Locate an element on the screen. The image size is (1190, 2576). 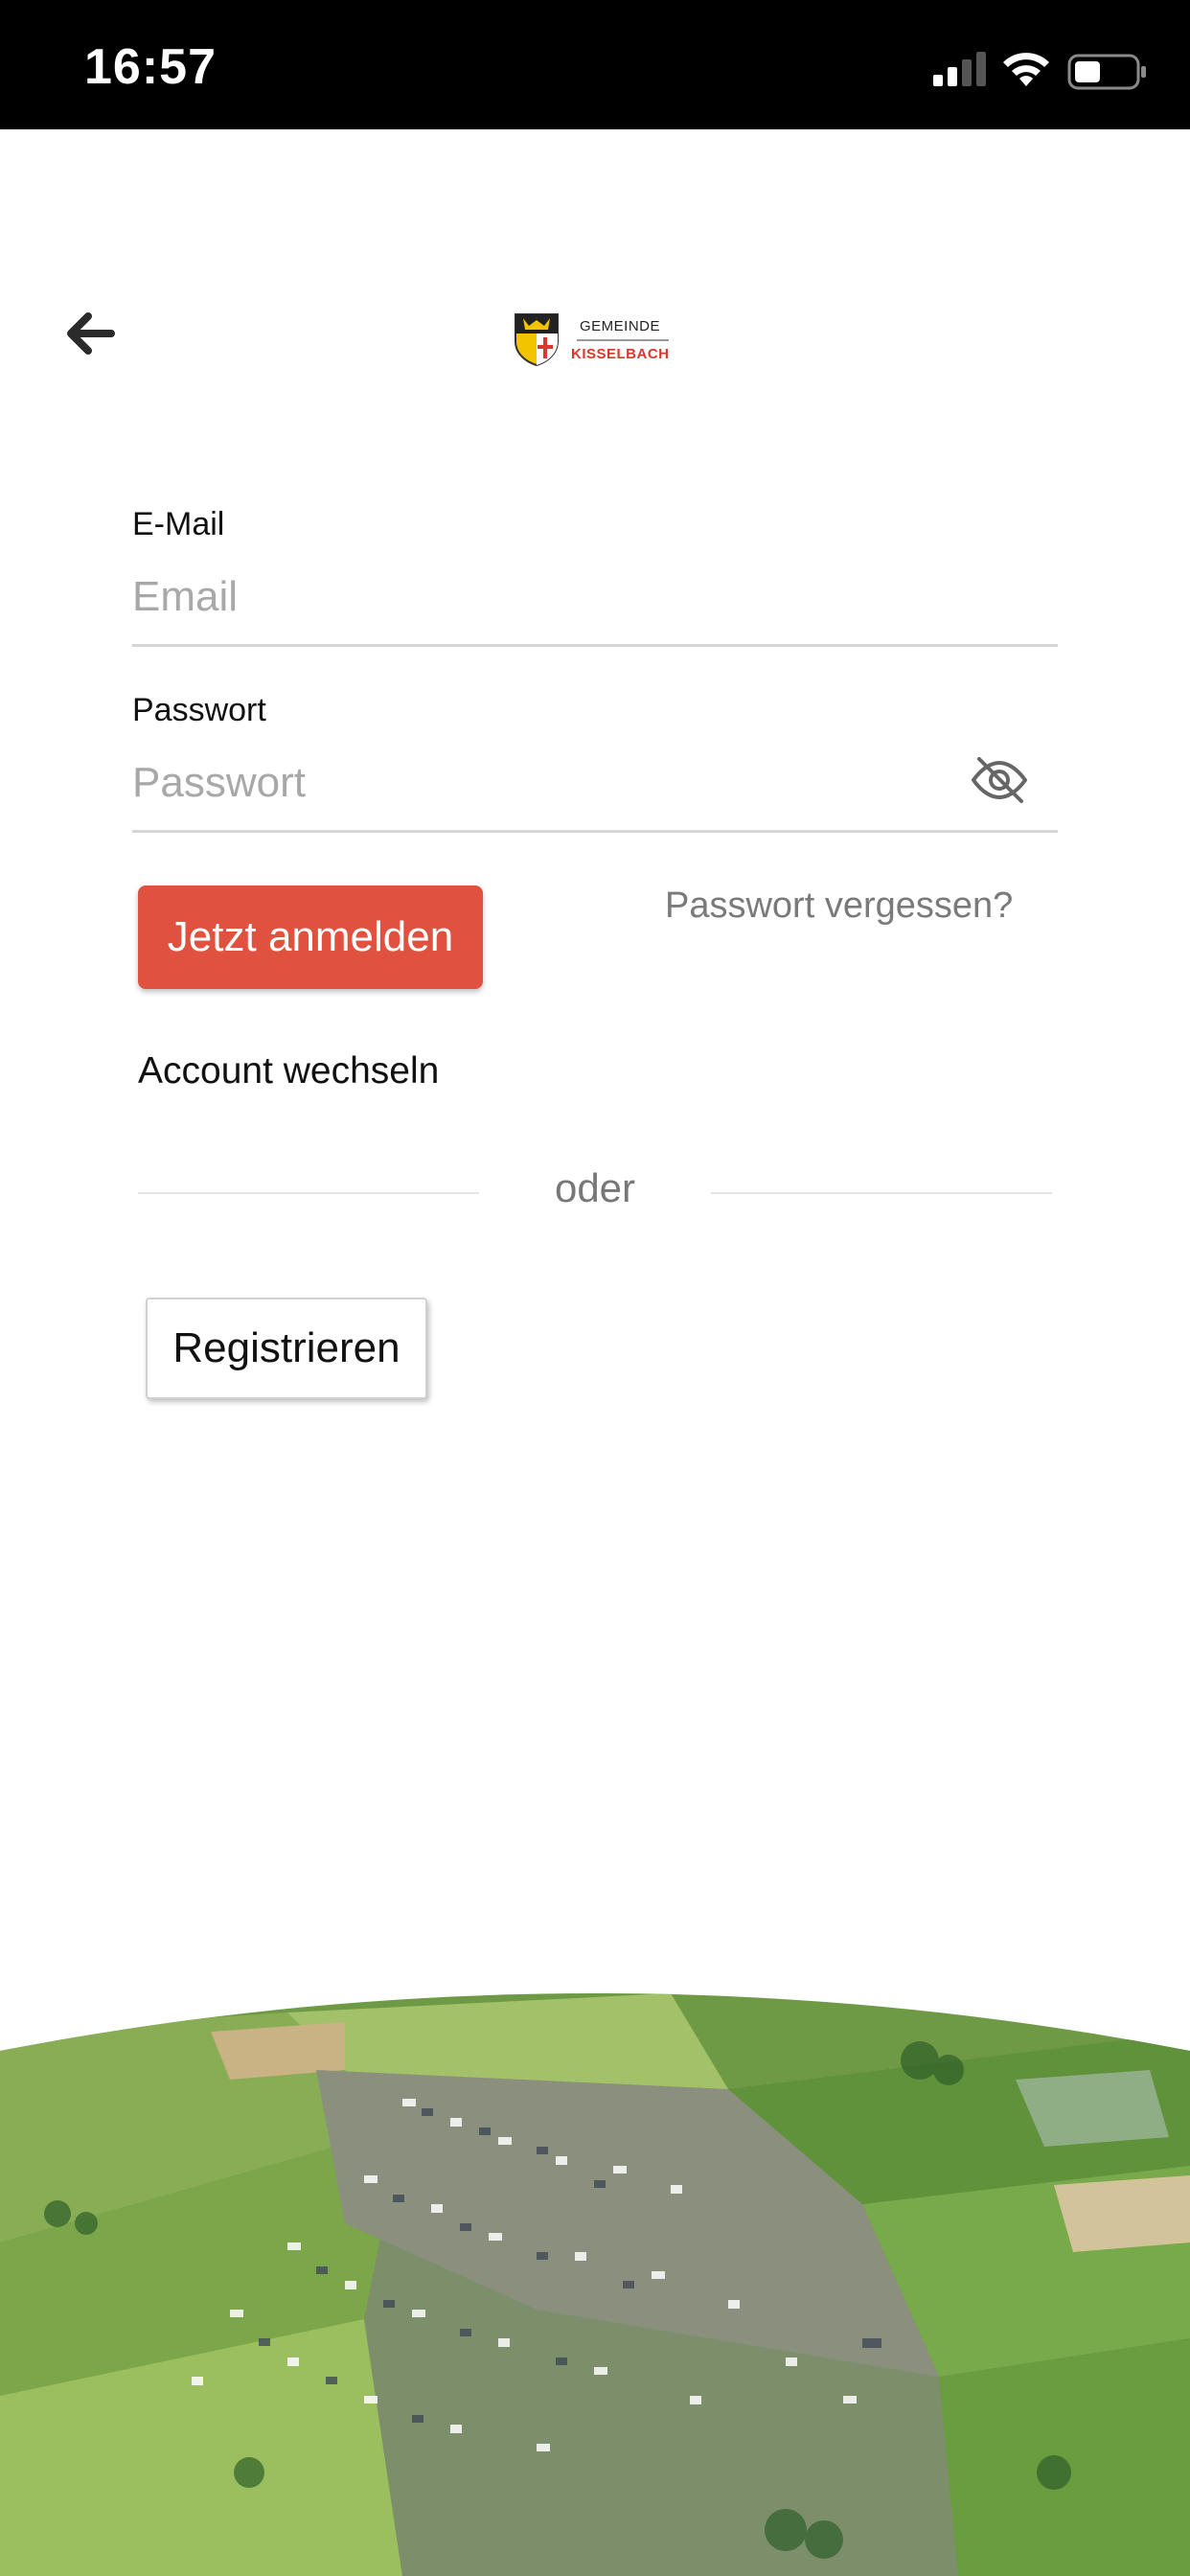
logo-text-bottom: KISSELBACH is located at coordinates (621, 354).